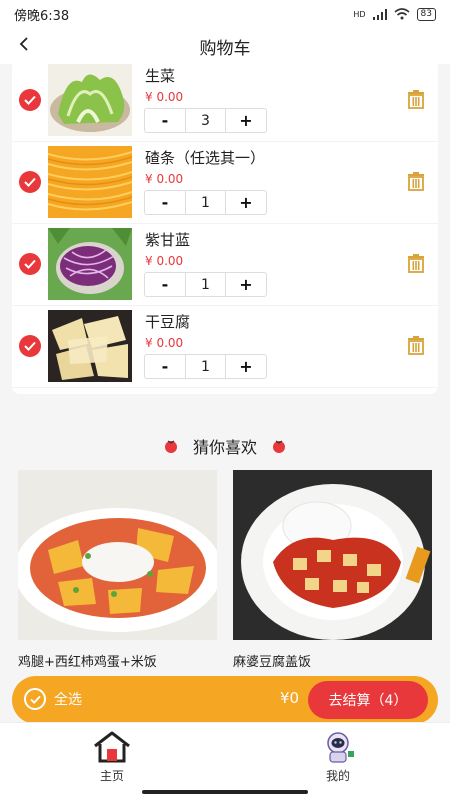 This screenshot has width=450, height=800. What do you see at coordinates (225, 265) in the screenshot?
I see `cart-item: 紫甘蓝 ¥ 0.00 - 1 +` at bounding box center [225, 265].